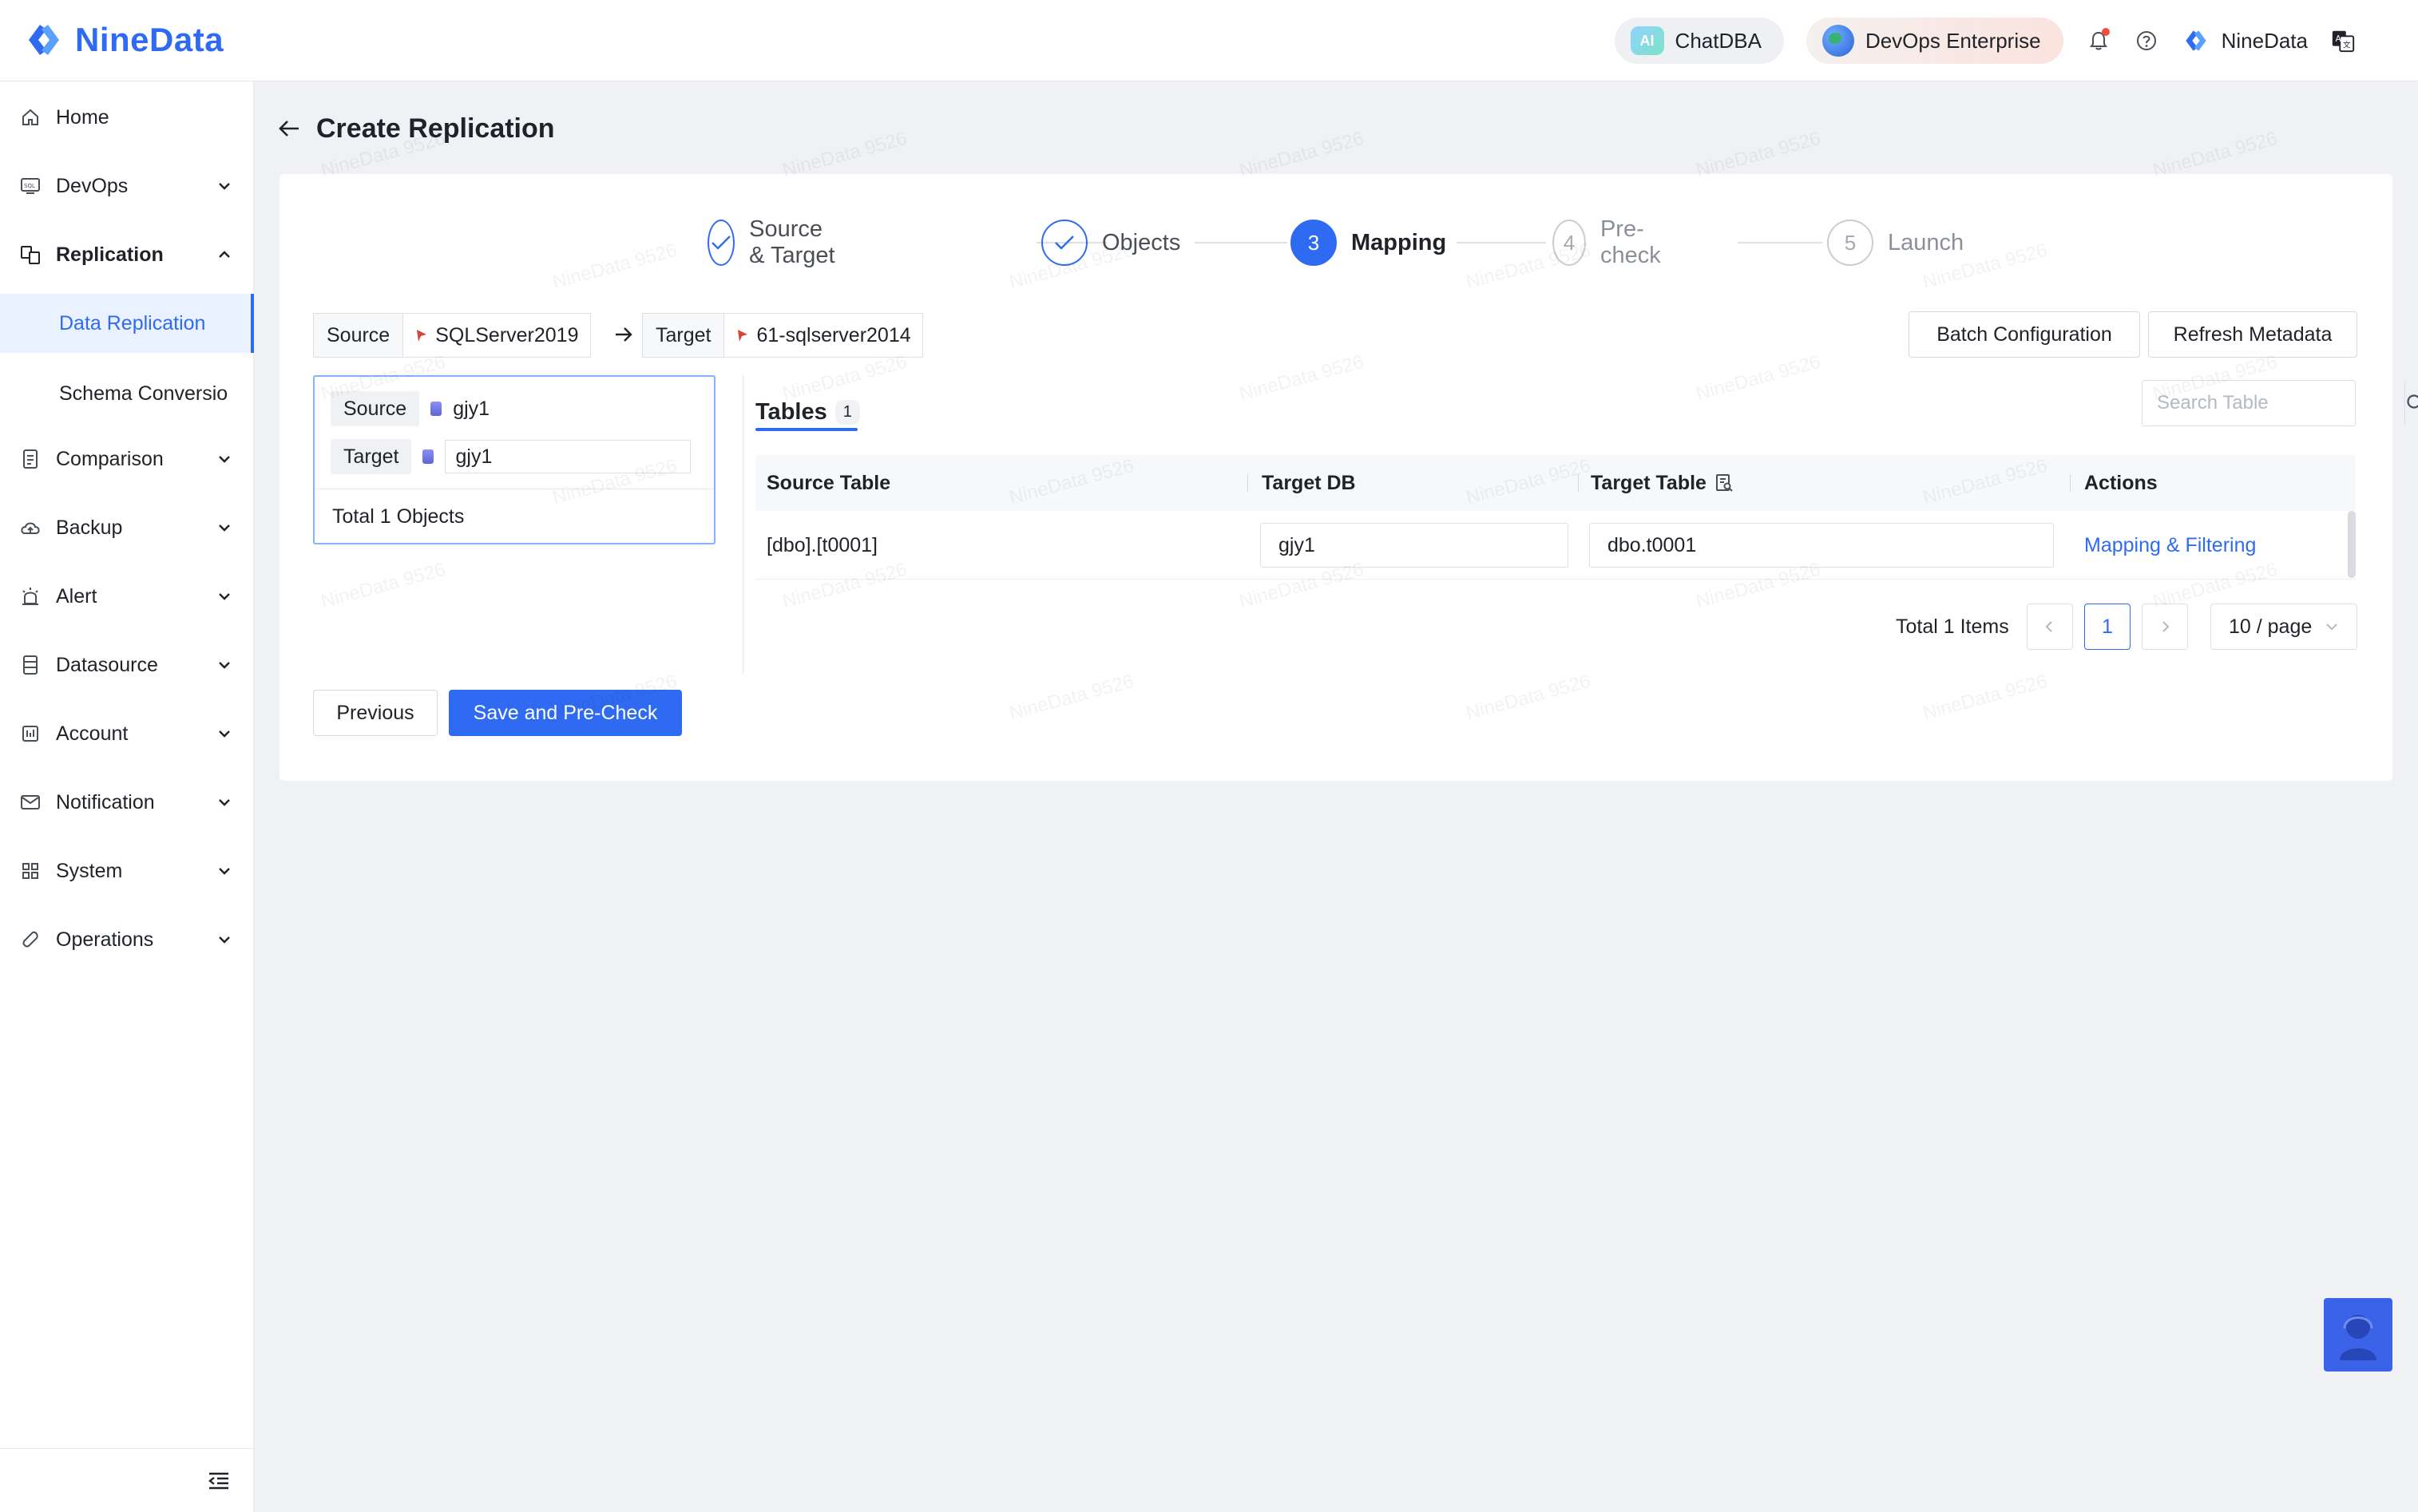 The width and height of the screenshot is (2418, 1512). I want to click on notification-bell-icon, so click(2098, 40).